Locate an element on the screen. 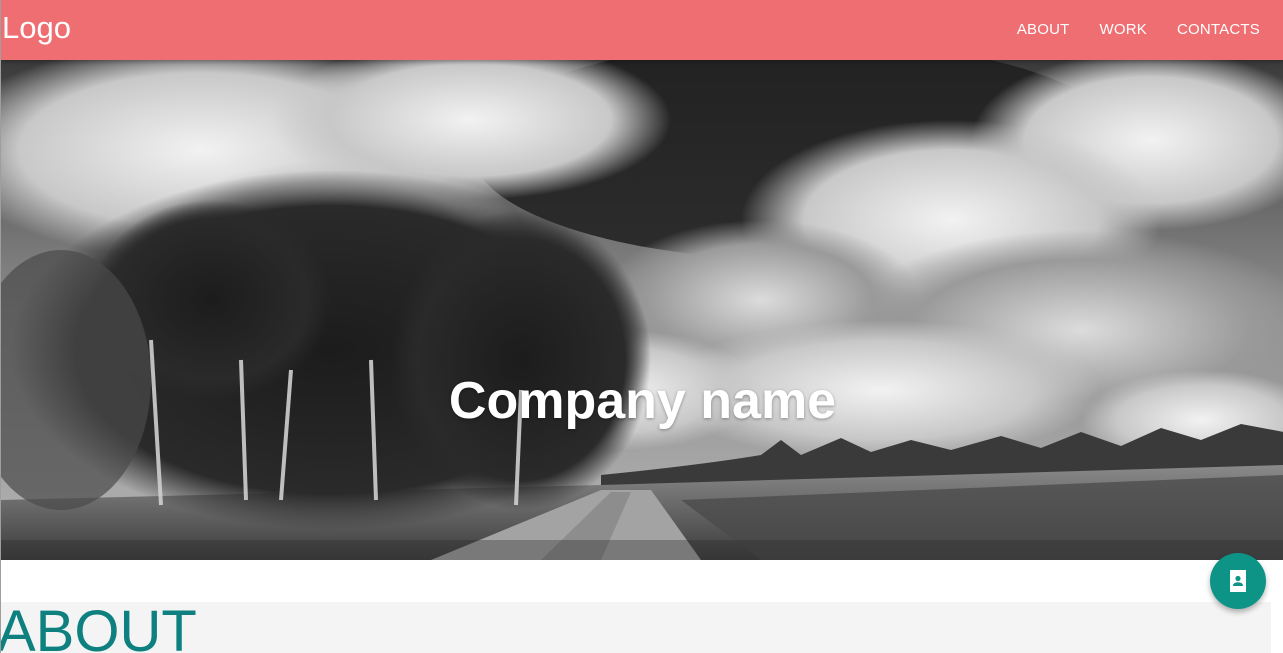 This screenshot has height=653, width=1283. hero-title: Company name is located at coordinates (642, 400).